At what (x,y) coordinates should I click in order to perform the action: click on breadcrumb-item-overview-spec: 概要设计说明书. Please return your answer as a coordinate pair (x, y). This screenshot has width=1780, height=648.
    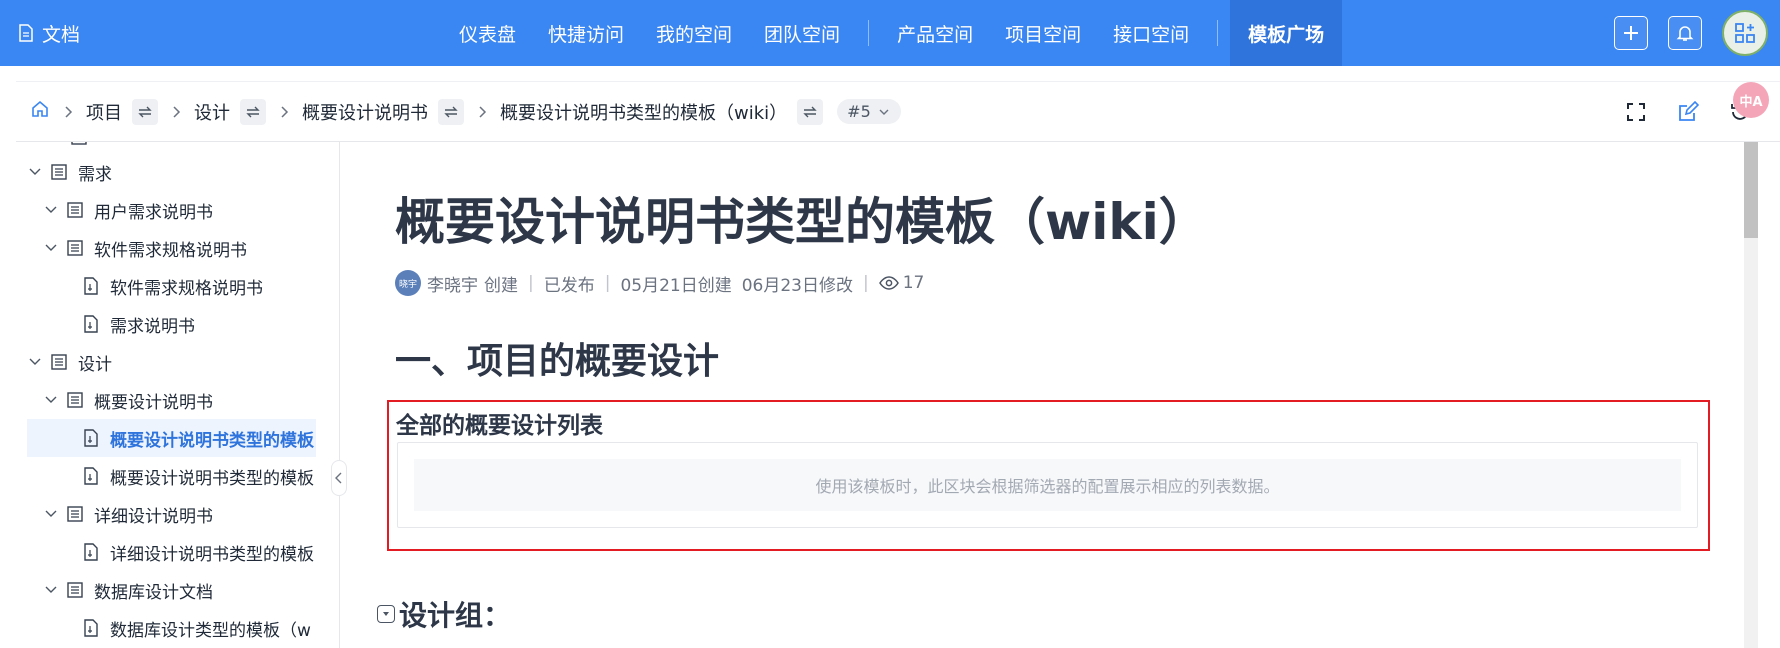
    Looking at the image, I should click on (365, 112).